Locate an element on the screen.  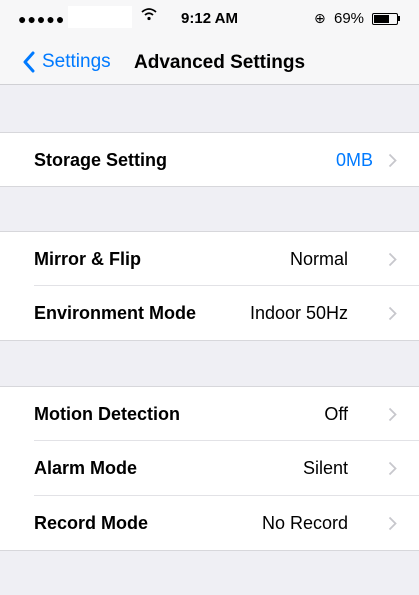
row-value: Silent is located at coordinates (325, 468).